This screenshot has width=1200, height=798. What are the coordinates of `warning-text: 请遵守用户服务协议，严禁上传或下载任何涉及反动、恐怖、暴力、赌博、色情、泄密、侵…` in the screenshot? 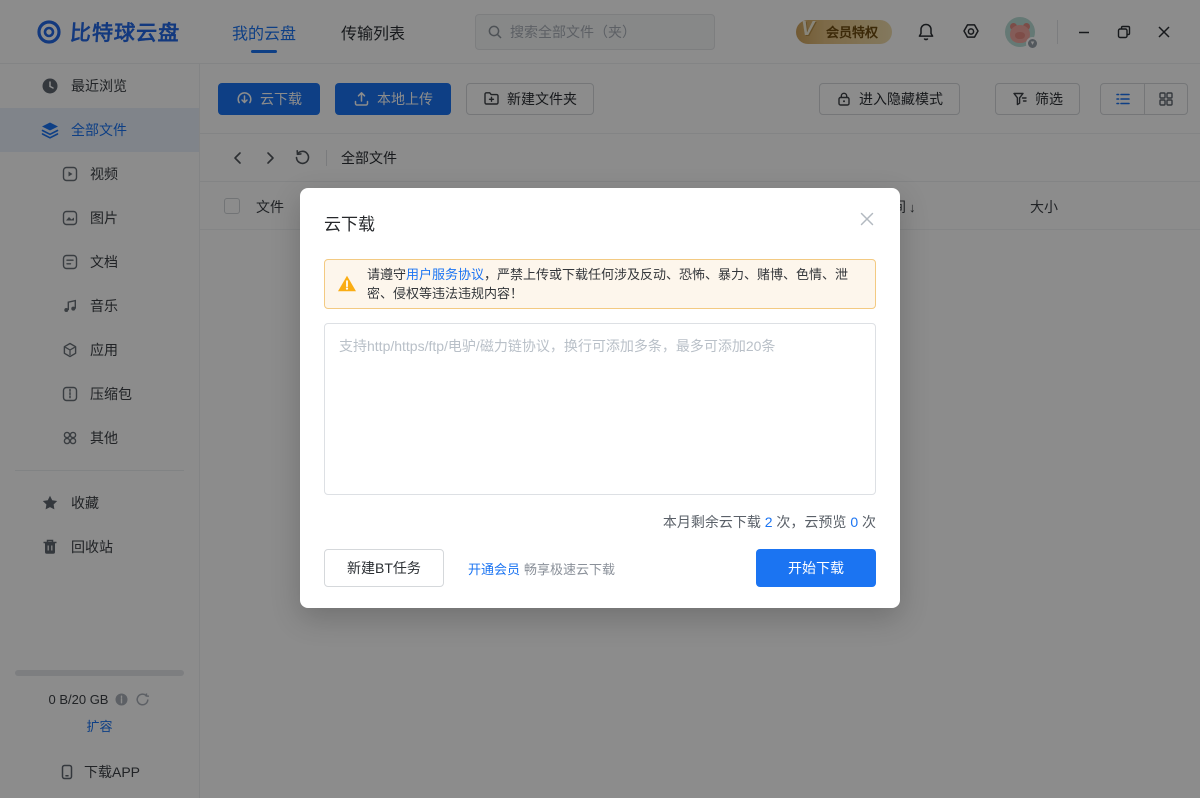 It's located at (615, 284).